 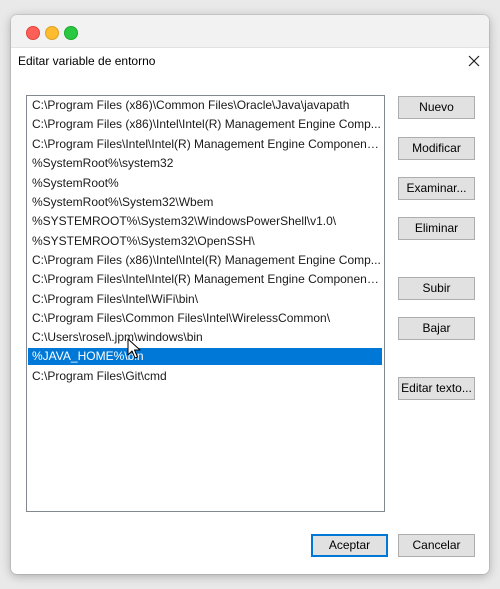 I want to click on list-item: C:\Users\rosel\.jpm\windows\bin, so click(x=205, y=337).